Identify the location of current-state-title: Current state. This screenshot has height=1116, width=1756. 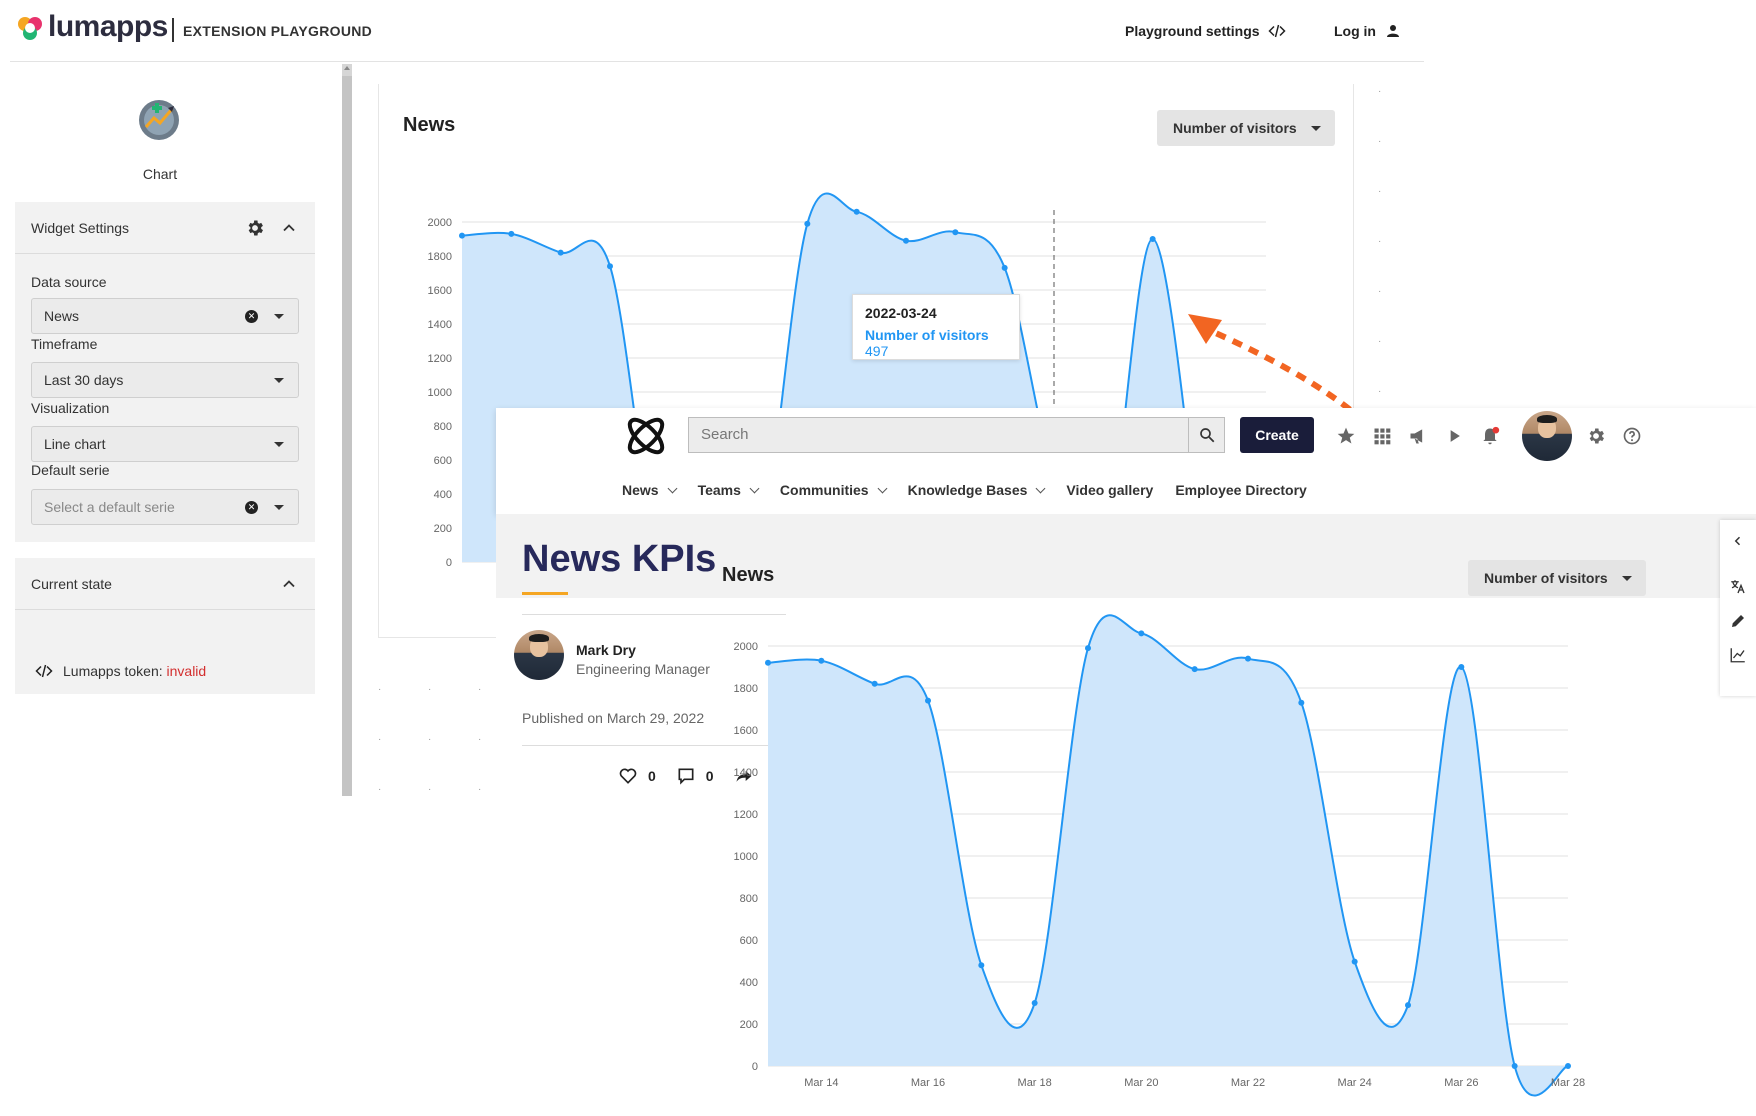
(71, 583).